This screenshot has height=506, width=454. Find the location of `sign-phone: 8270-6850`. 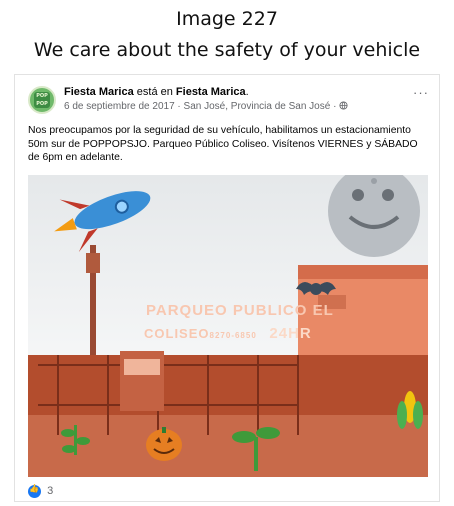

sign-phone: 8270-6850 is located at coordinates (233, 335).